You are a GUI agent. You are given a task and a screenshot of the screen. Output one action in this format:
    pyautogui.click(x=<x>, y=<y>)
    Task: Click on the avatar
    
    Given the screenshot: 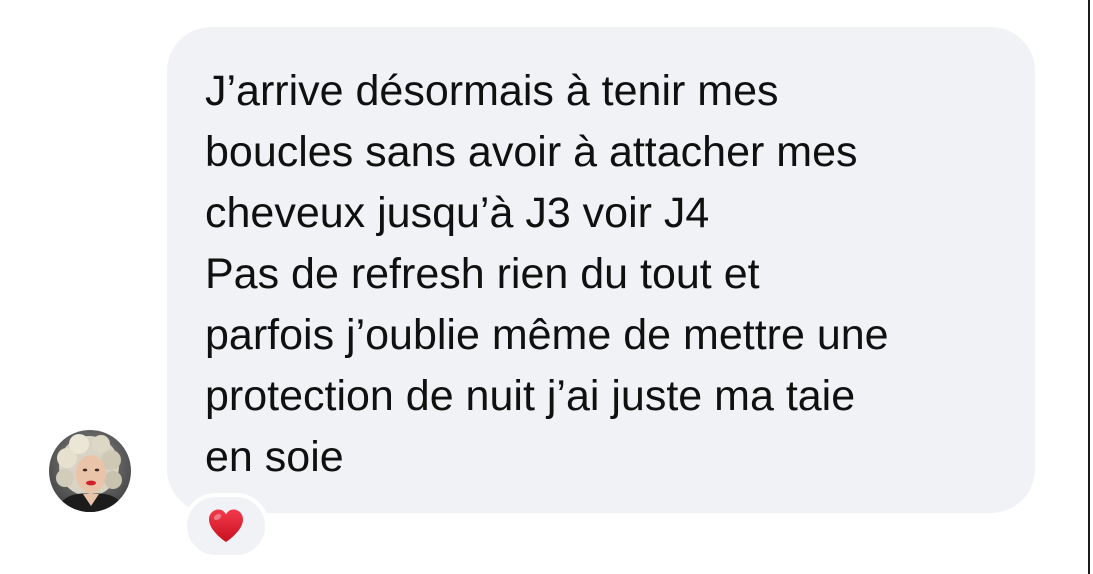 What is the action you would take?
    pyautogui.click(x=90, y=471)
    